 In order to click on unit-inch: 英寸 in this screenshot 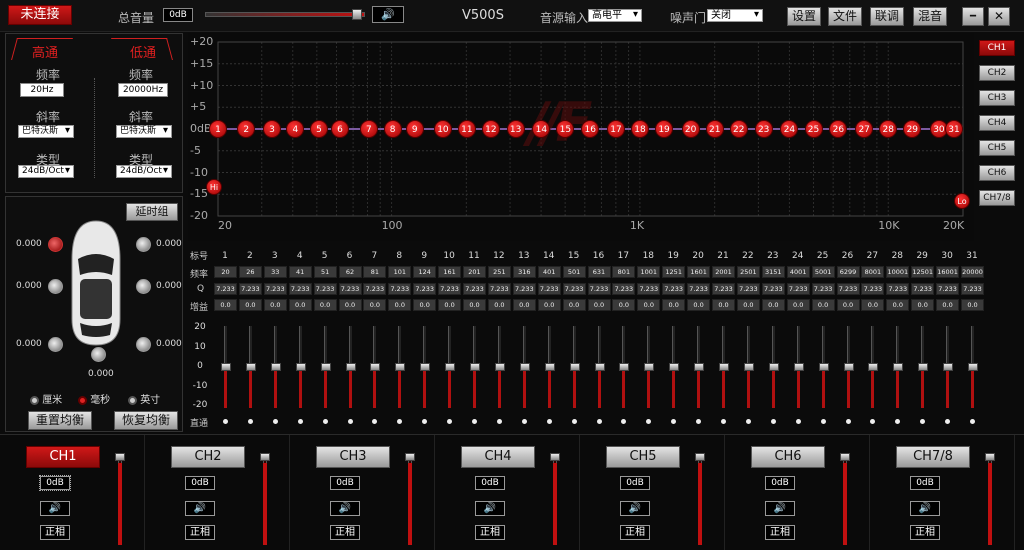, I will do `click(144, 398)`.